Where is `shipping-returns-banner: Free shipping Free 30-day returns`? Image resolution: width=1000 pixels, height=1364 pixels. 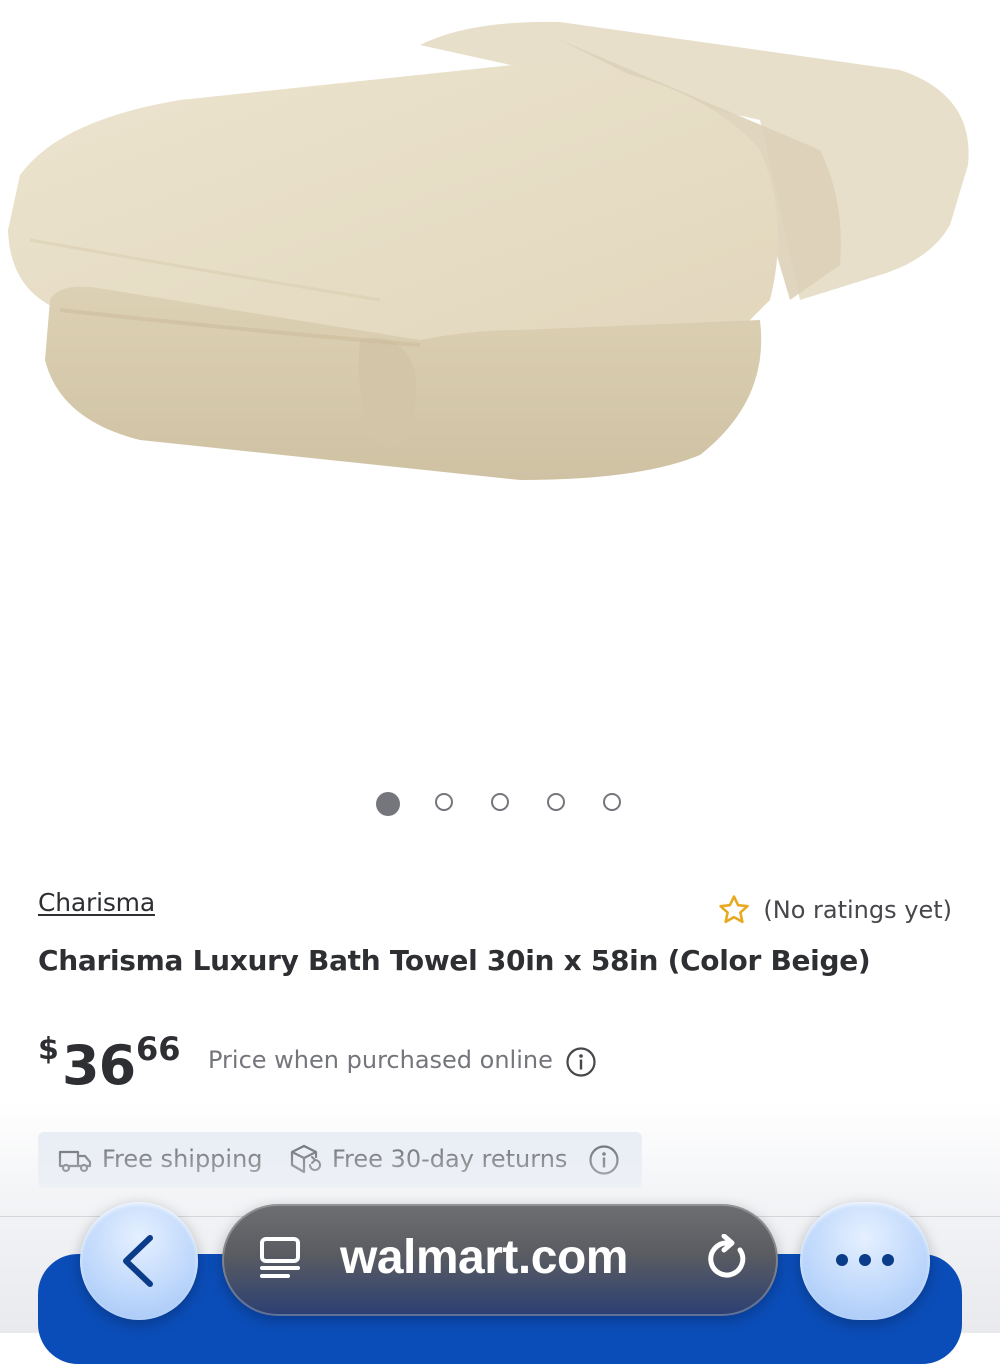 shipping-returns-banner: Free shipping Free 30-day returns is located at coordinates (340, 1160).